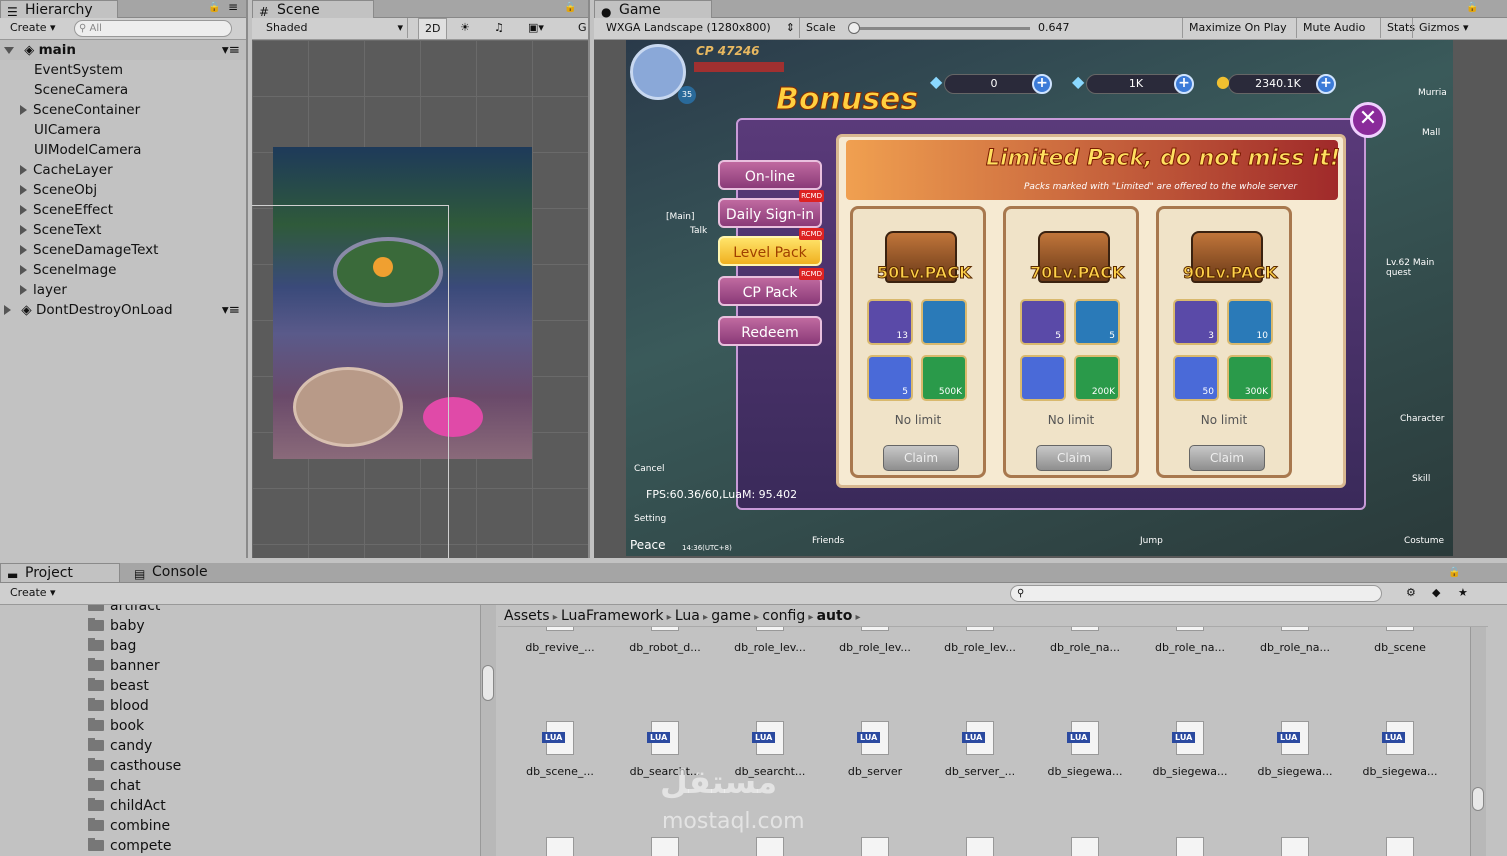 The height and width of the screenshot is (856, 1507). I want to click on search-input: ⚲ All, so click(153, 28).